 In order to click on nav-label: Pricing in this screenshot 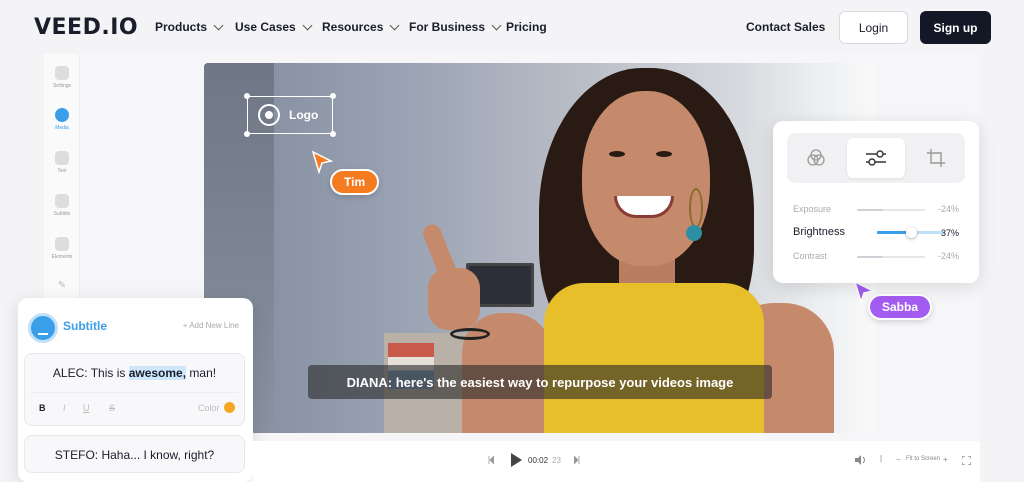, I will do `click(526, 27)`.